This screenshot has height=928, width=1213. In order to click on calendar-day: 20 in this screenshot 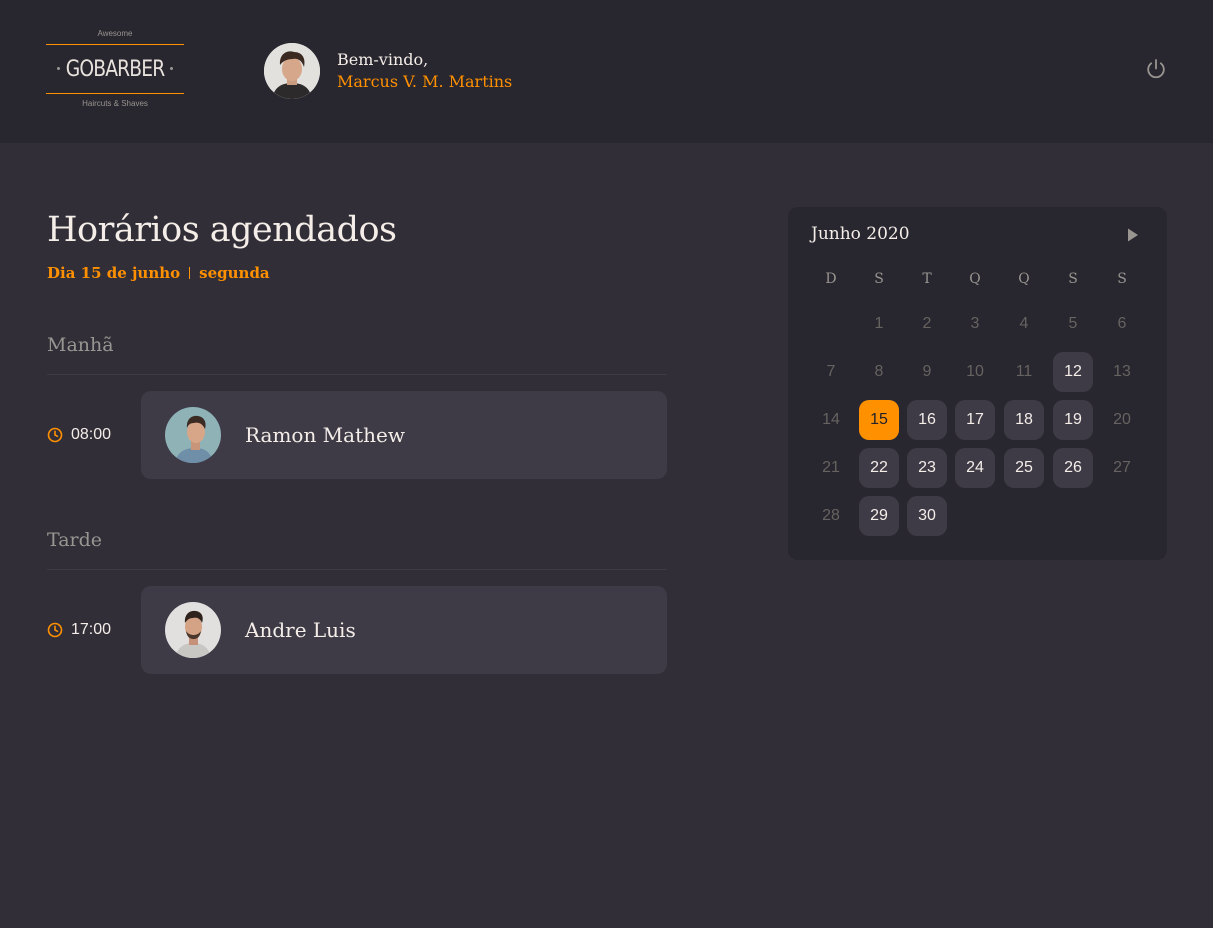, I will do `click(1122, 419)`.